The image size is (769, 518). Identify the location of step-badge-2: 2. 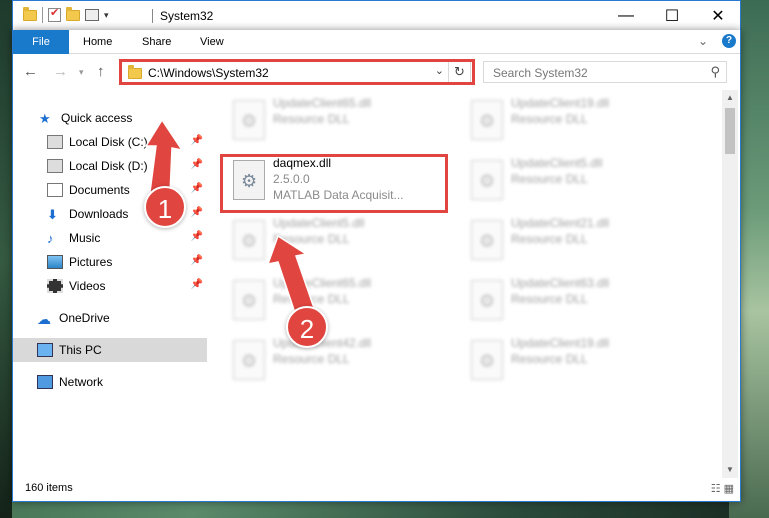
(307, 327).